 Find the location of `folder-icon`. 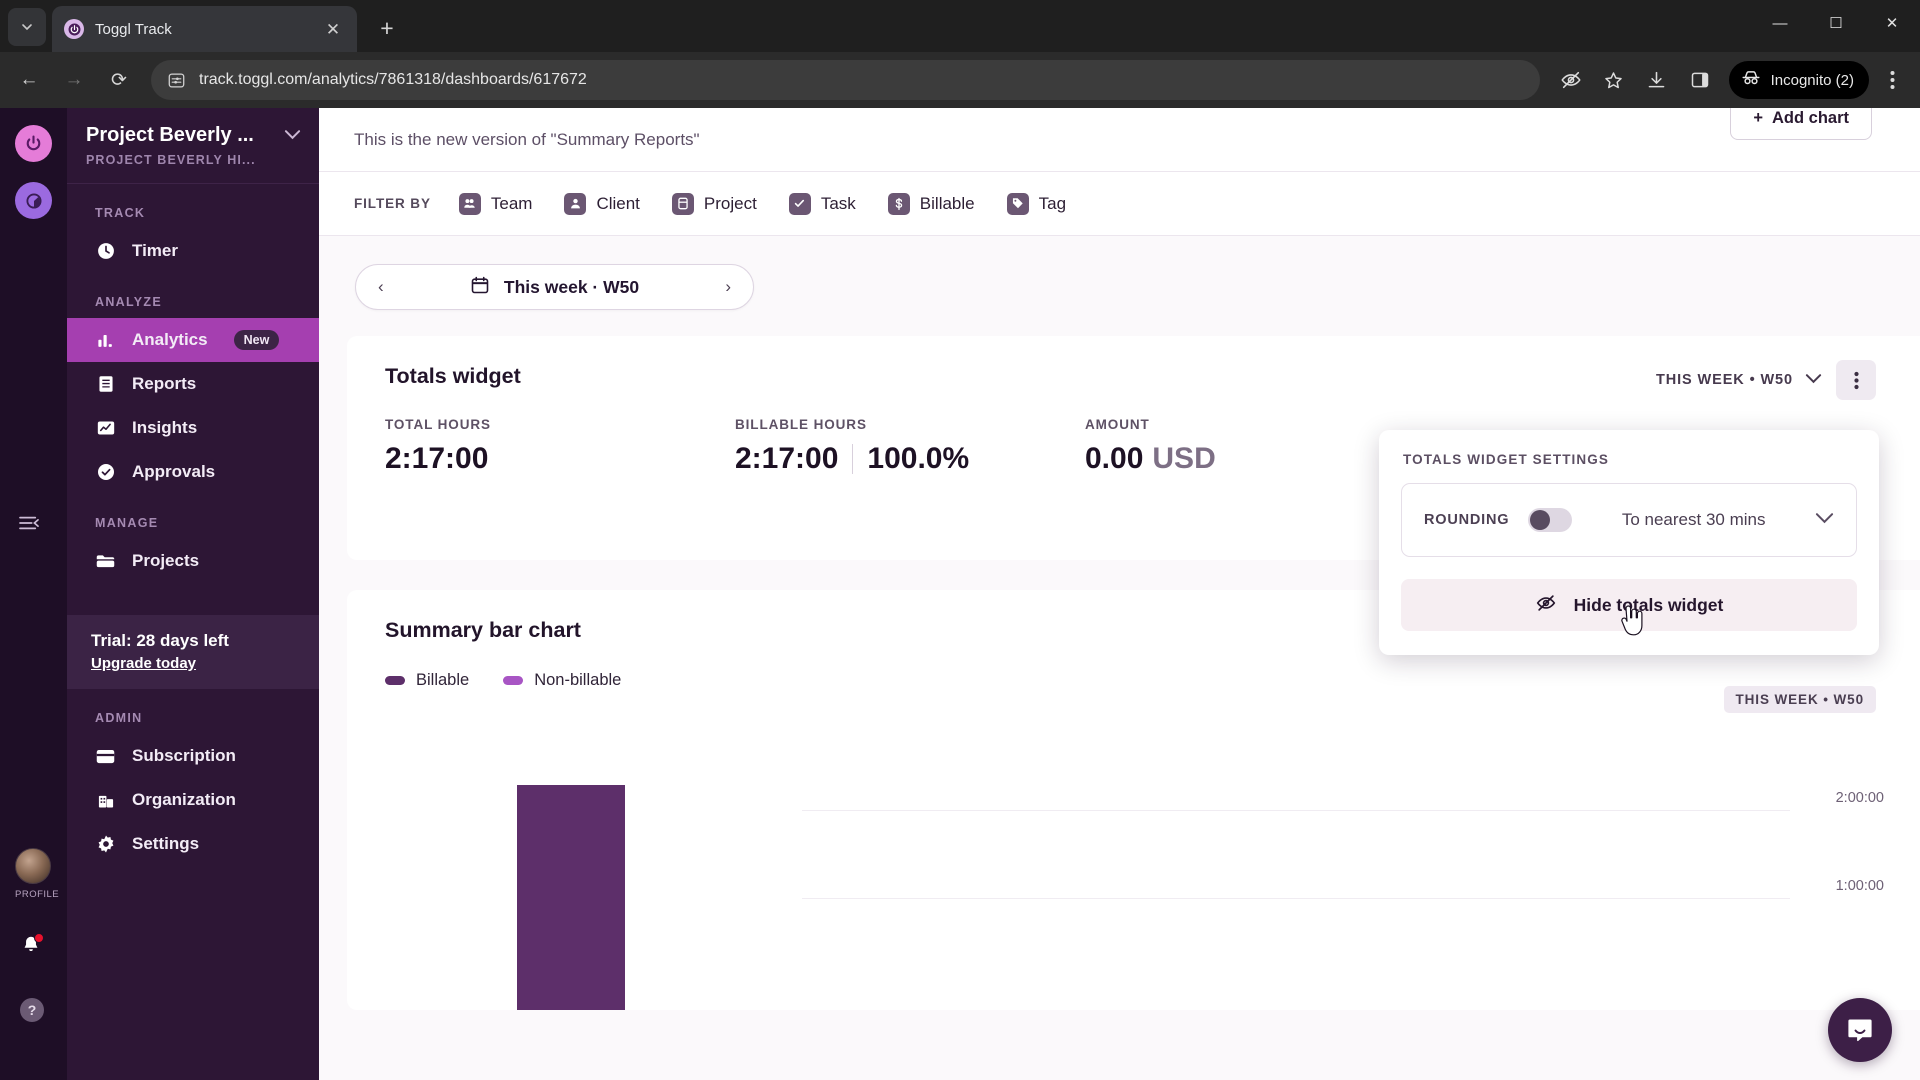

folder-icon is located at coordinates (105, 561).